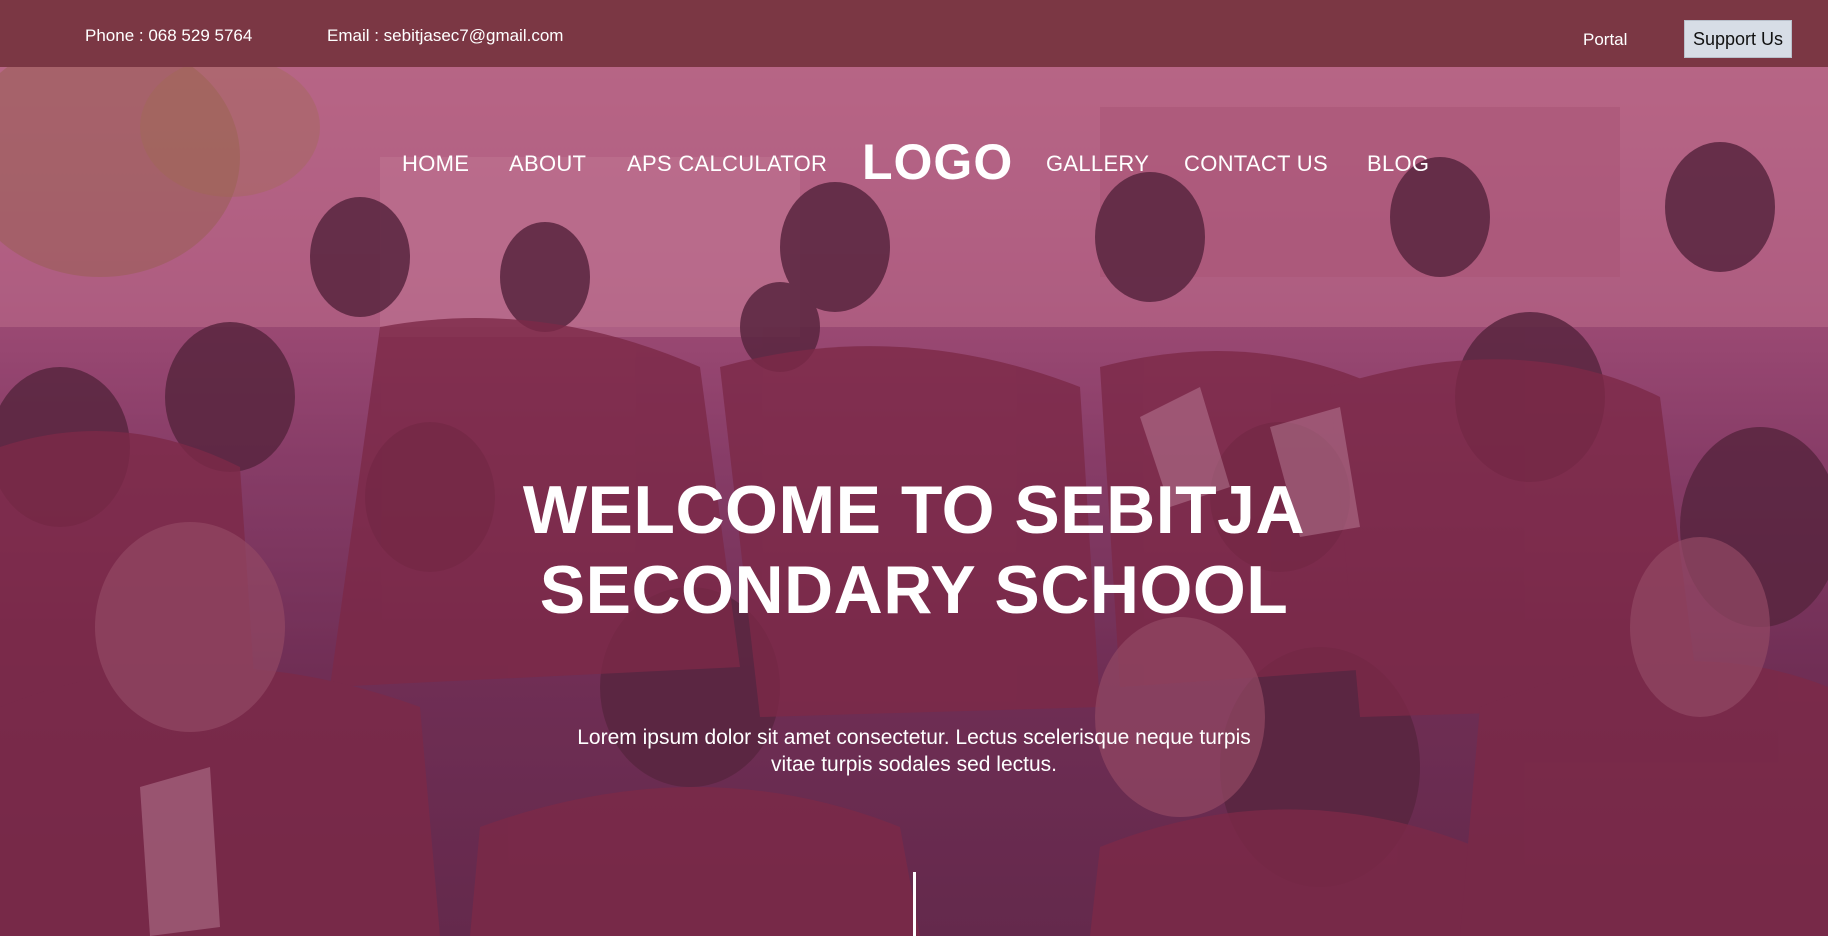 This screenshot has width=1828, height=936. What do you see at coordinates (914, 904) in the screenshot?
I see `scroll-indicator` at bounding box center [914, 904].